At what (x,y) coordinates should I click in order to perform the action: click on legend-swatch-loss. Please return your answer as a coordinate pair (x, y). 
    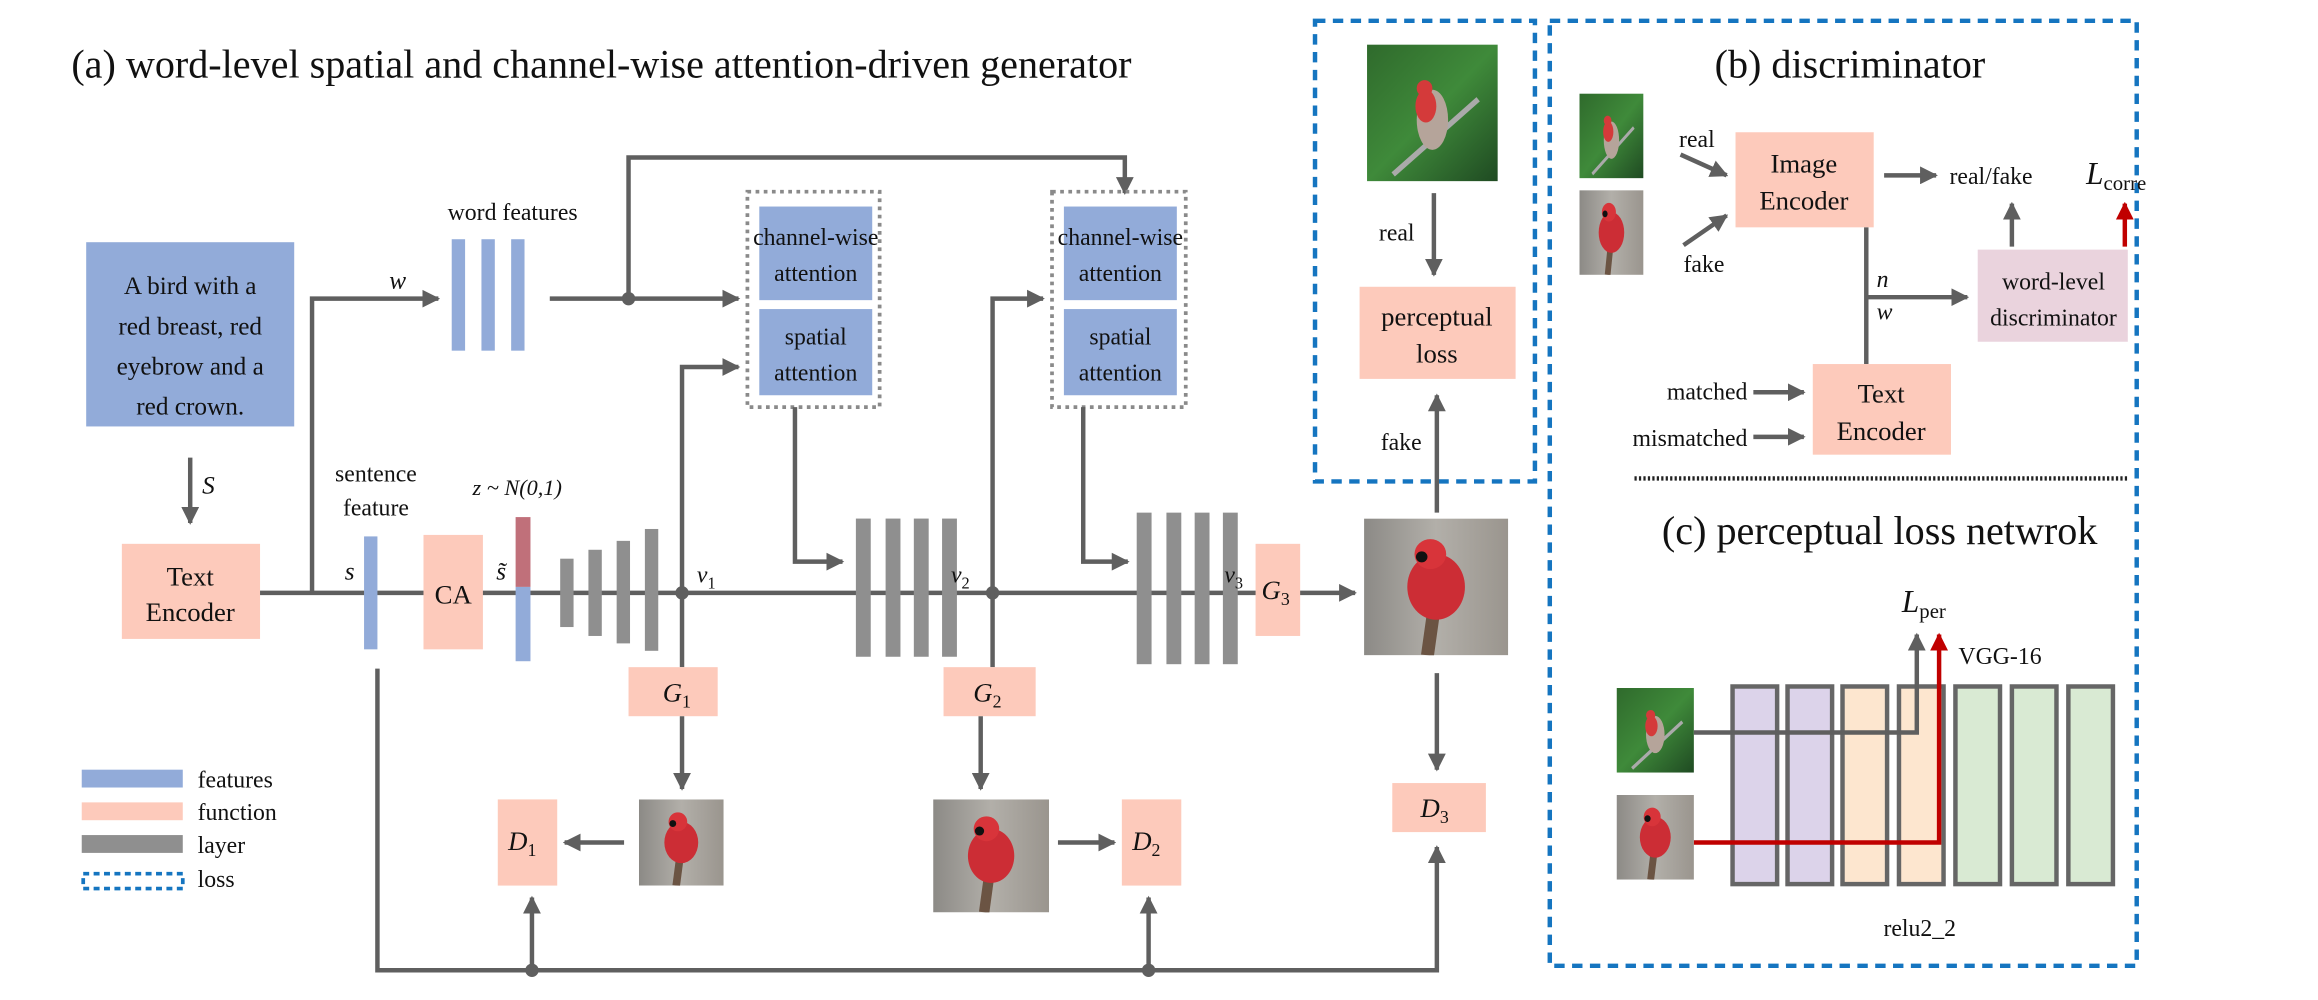
    Looking at the image, I should click on (133, 881).